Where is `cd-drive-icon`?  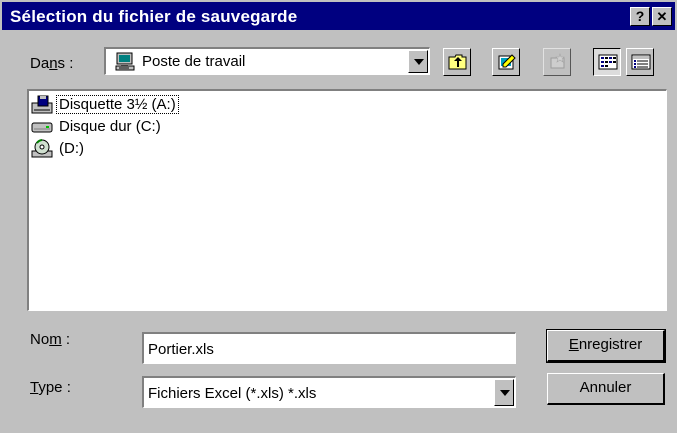 cd-drive-icon is located at coordinates (42, 149).